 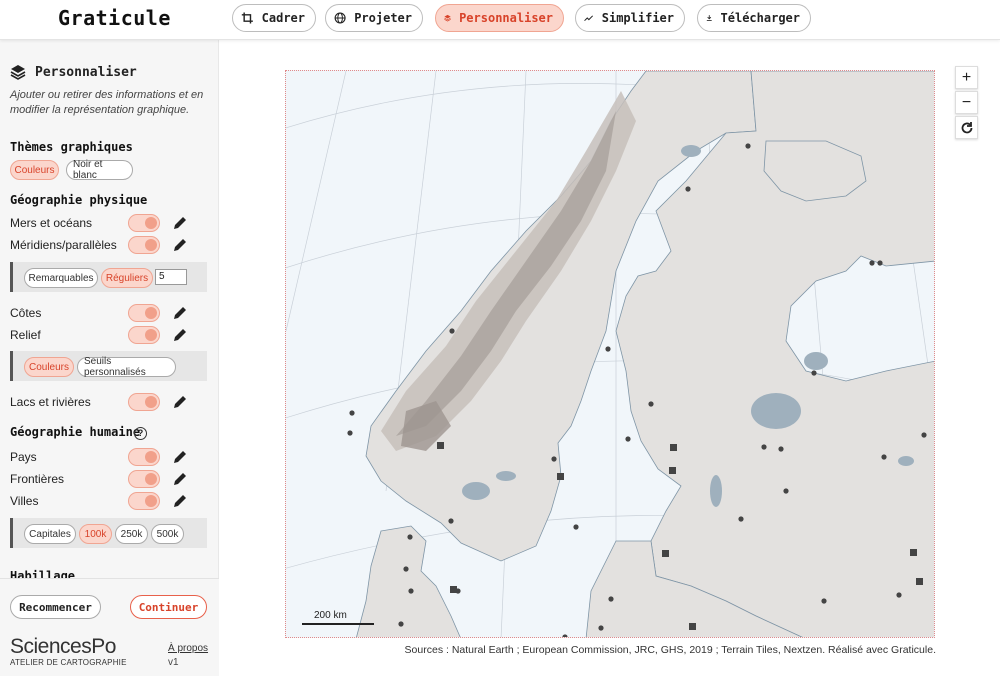 I want to click on coasts-toggle, so click(x=144, y=313).